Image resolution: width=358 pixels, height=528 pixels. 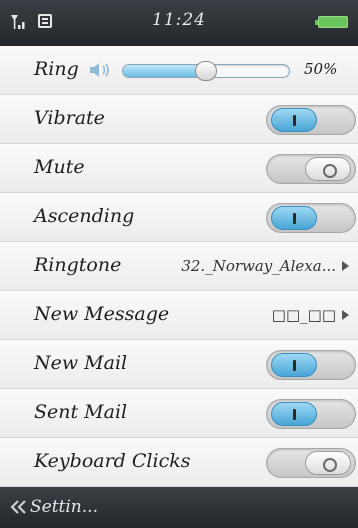 I want to click on vibrate-row: Vibrate, so click(x=179, y=119).